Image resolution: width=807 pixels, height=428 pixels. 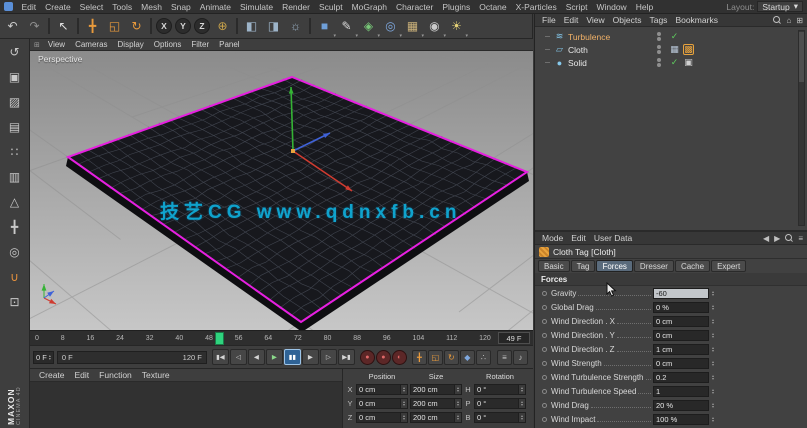 I want to click on make-editable-button: ↺, so click(x=15, y=52).